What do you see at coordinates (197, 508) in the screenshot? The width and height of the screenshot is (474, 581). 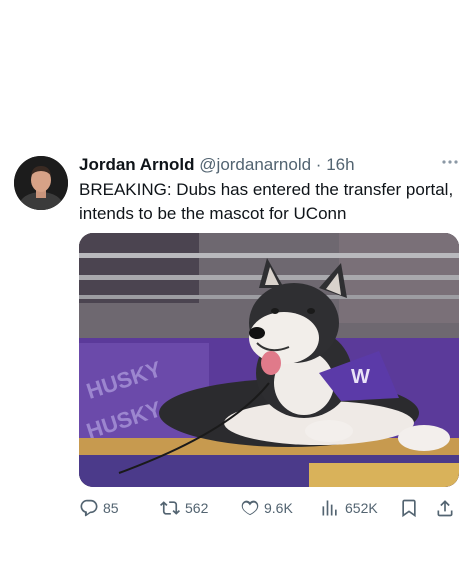 I see `repost-count: 562` at bounding box center [197, 508].